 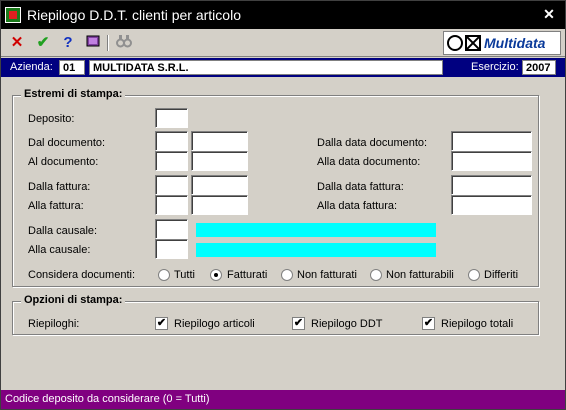 I want to click on radio-differiti-label: Differiti, so click(x=501, y=275).